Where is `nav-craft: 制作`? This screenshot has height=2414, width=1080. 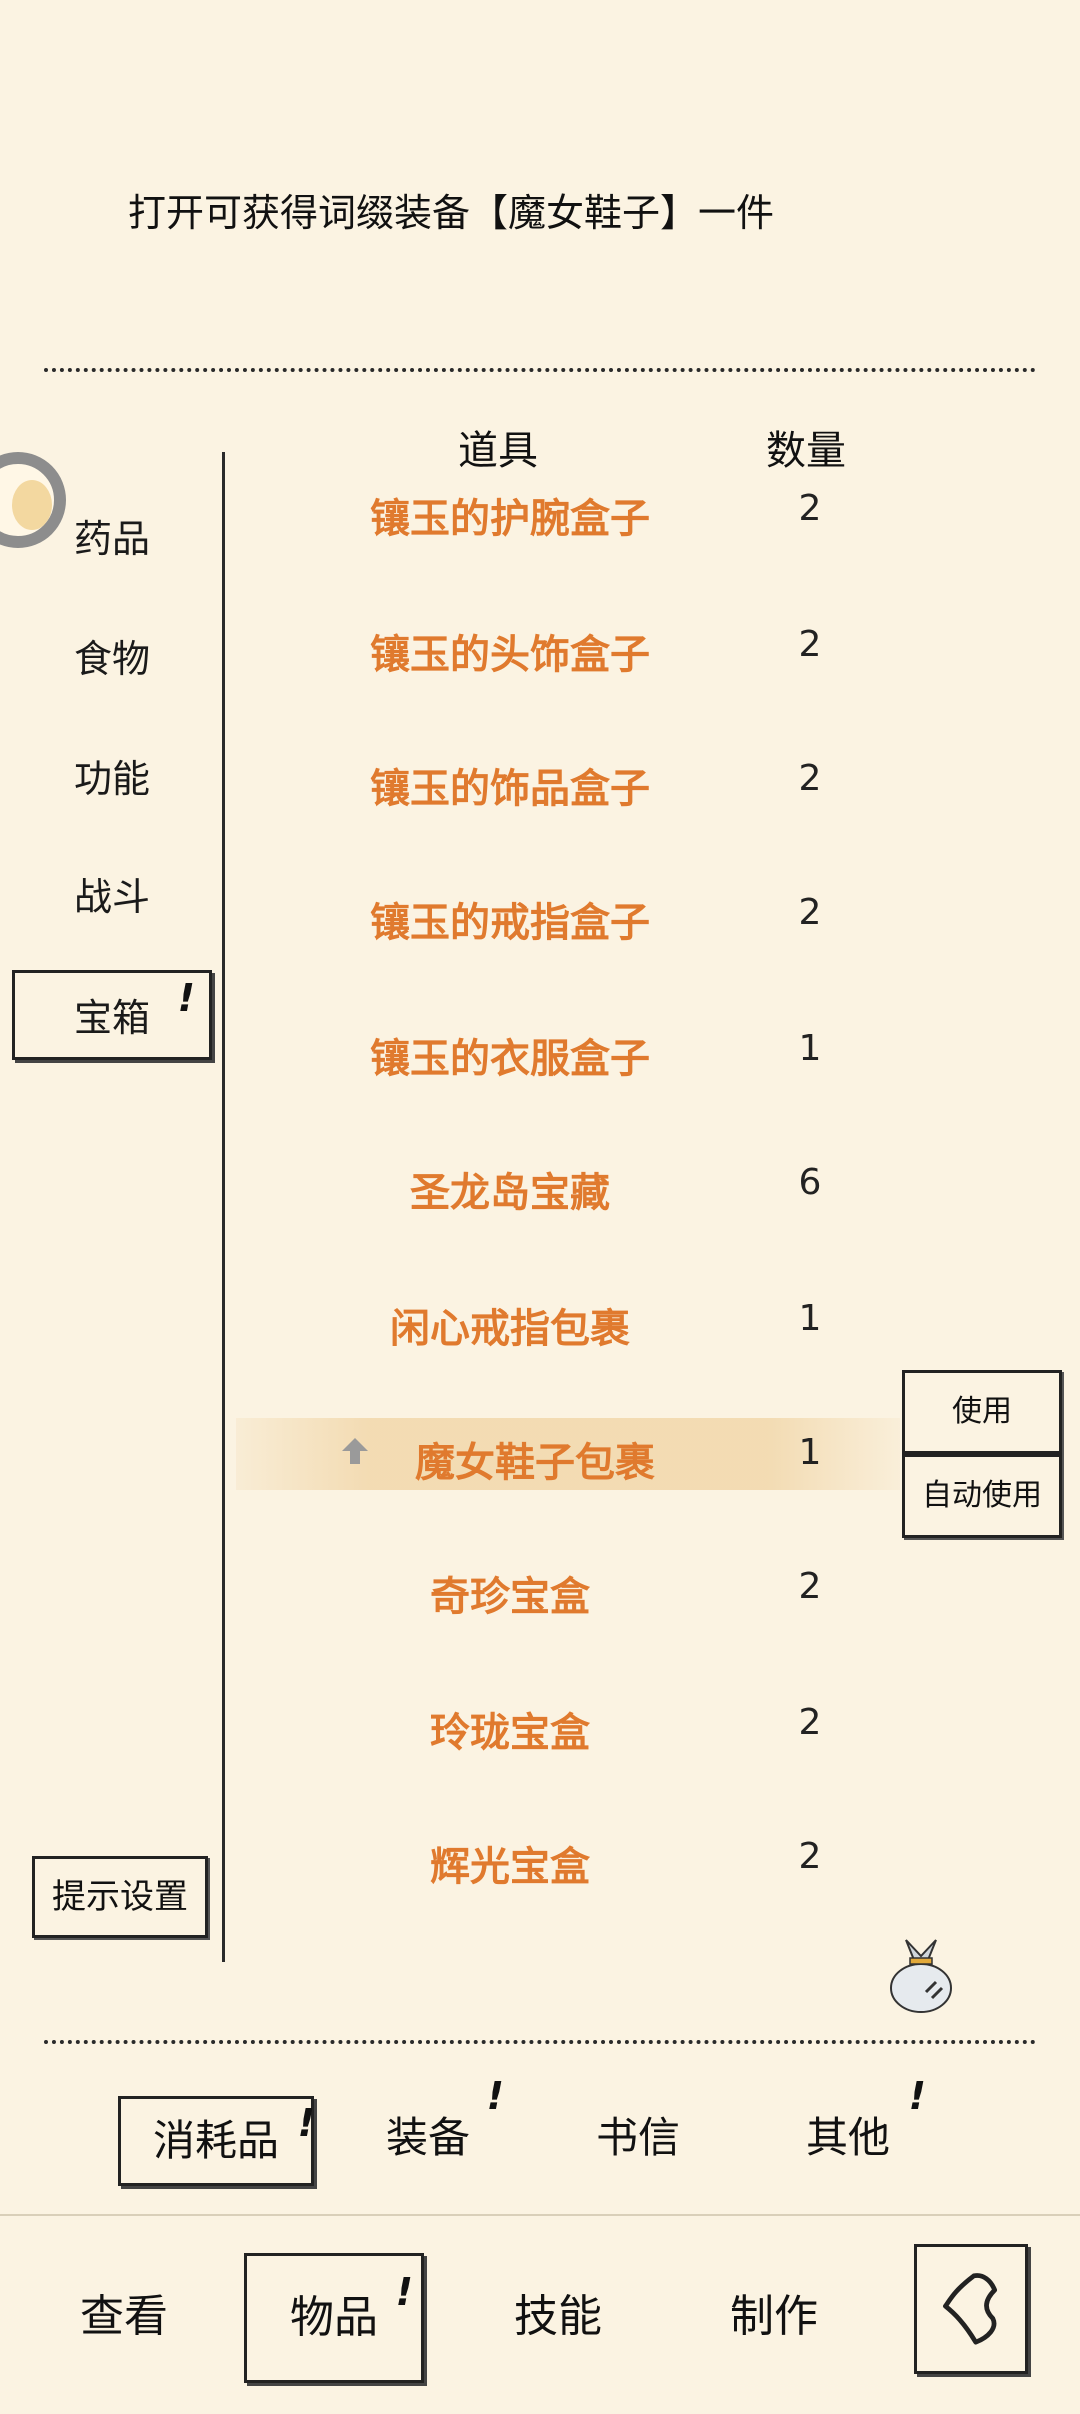 nav-craft: 制作 is located at coordinates (774, 2312).